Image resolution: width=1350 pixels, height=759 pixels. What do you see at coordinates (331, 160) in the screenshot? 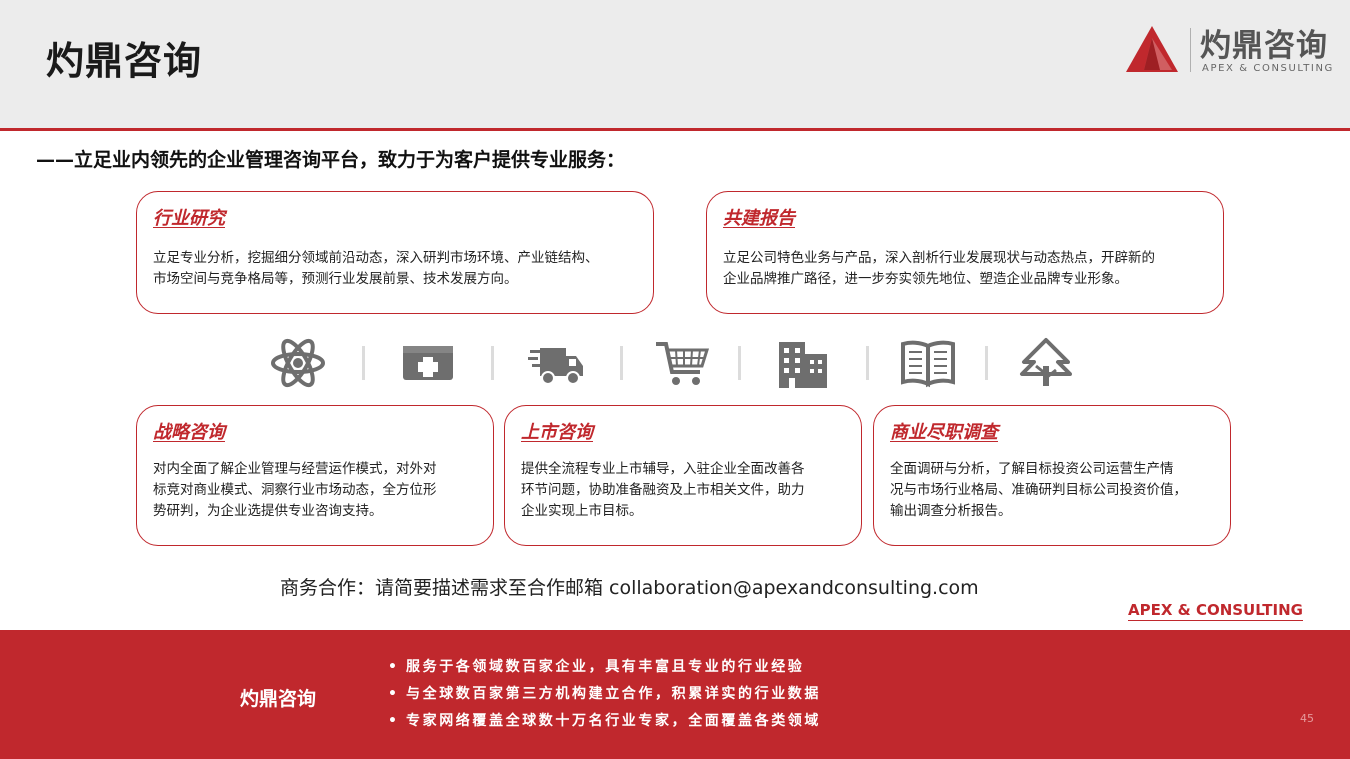
I see `tagline: ——立足业内领先的企业管理咨询平台，致力于为客户提供专业服务：` at bounding box center [331, 160].